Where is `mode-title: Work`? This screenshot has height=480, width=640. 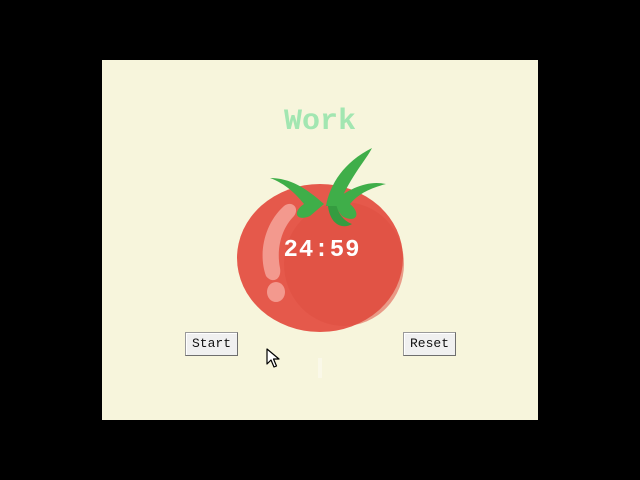
mode-title: Work is located at coordinates (319, 122).